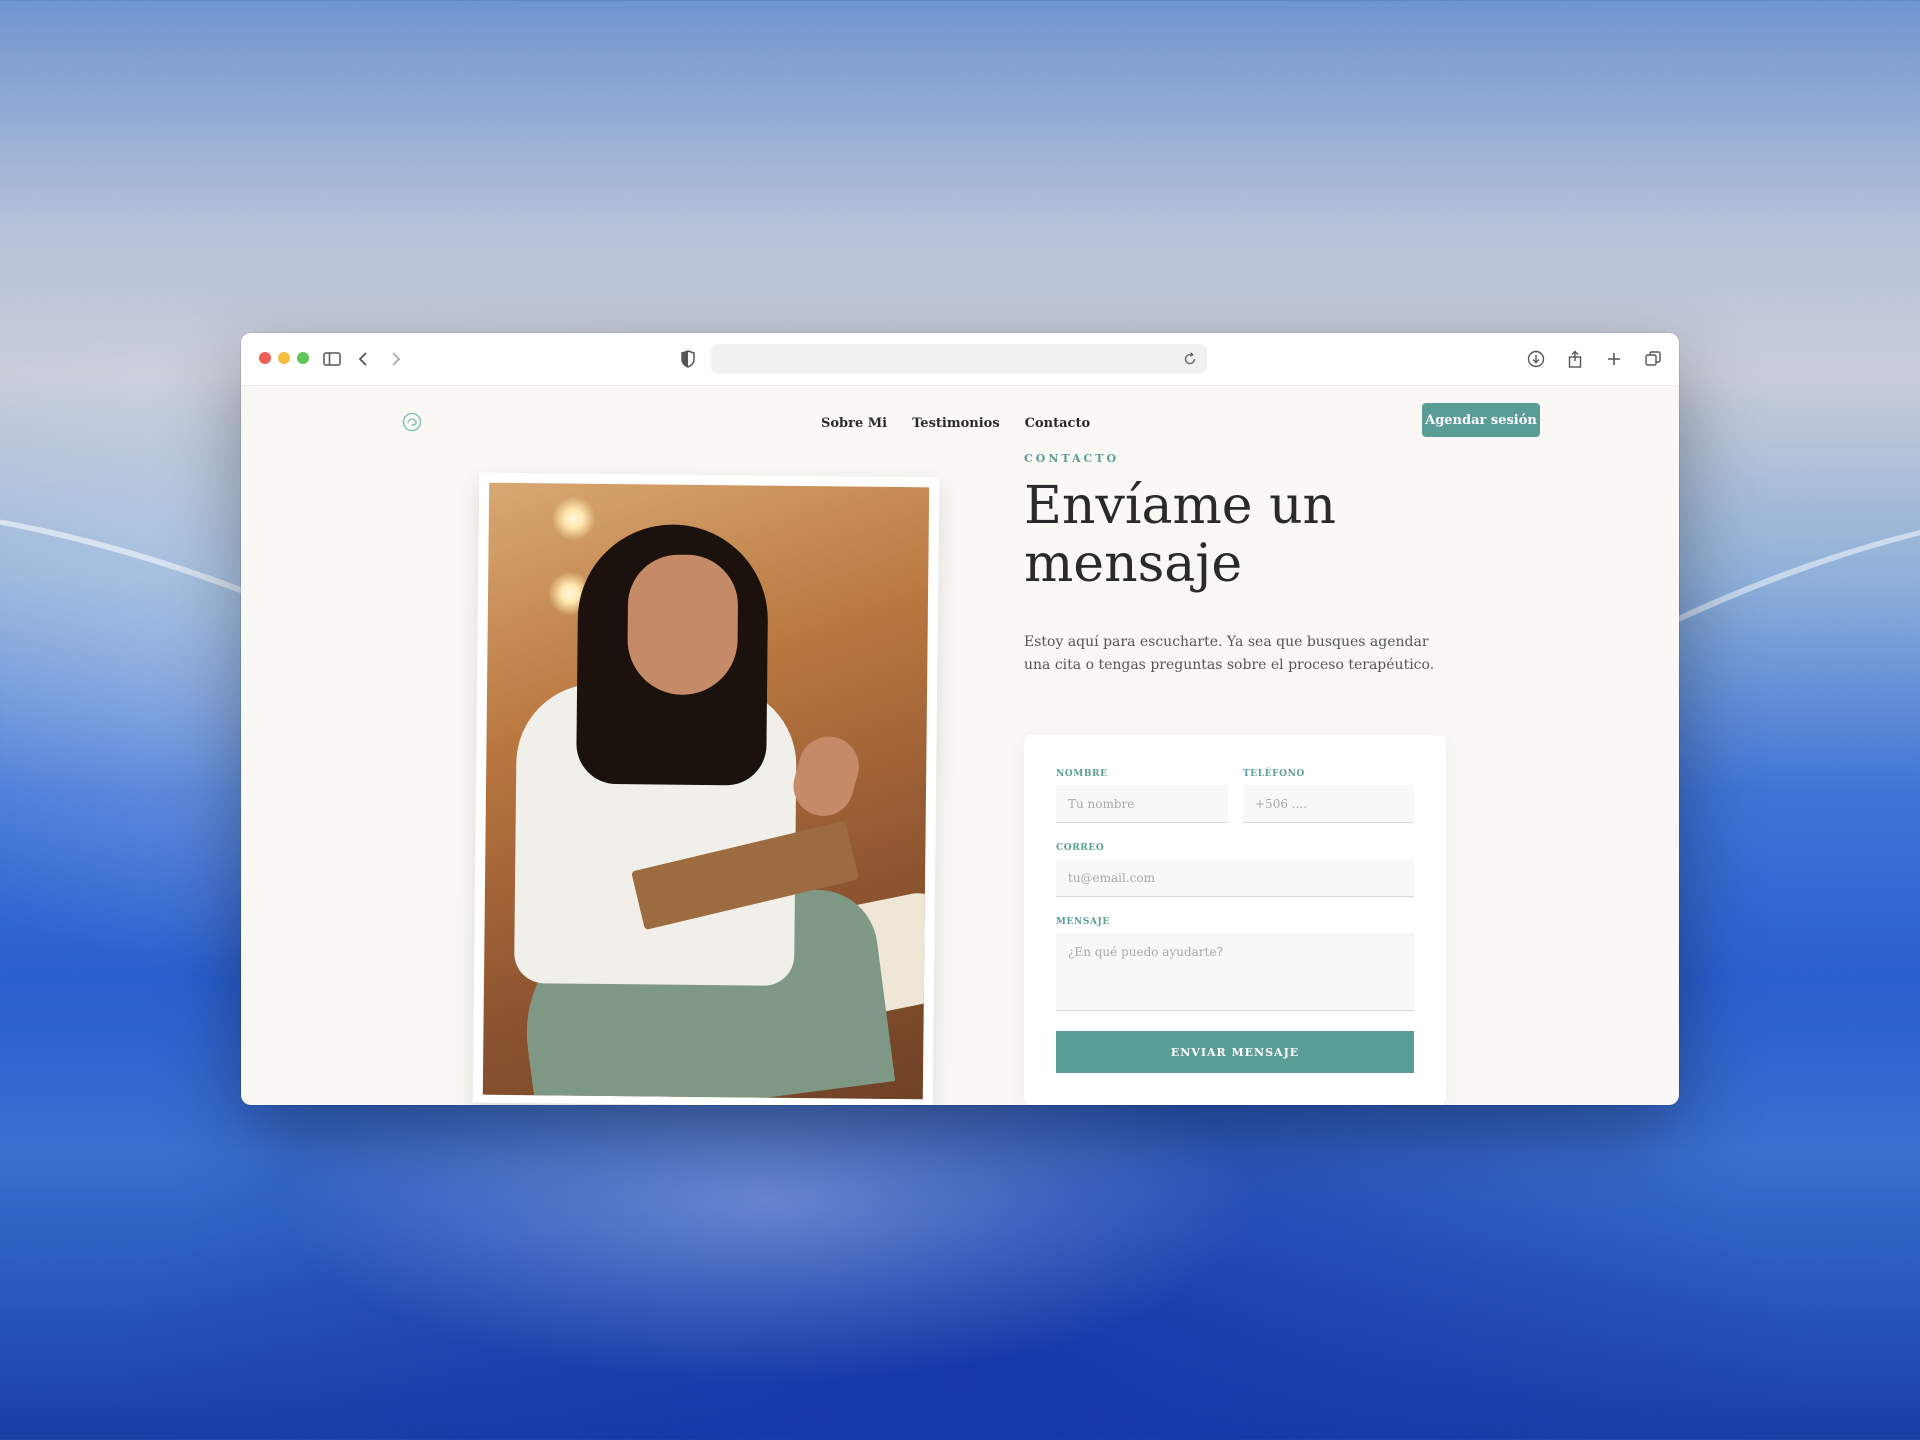 The height and width of the screenshot is (1440, 1920). I want to click on phone-input, so click(1328, 804).